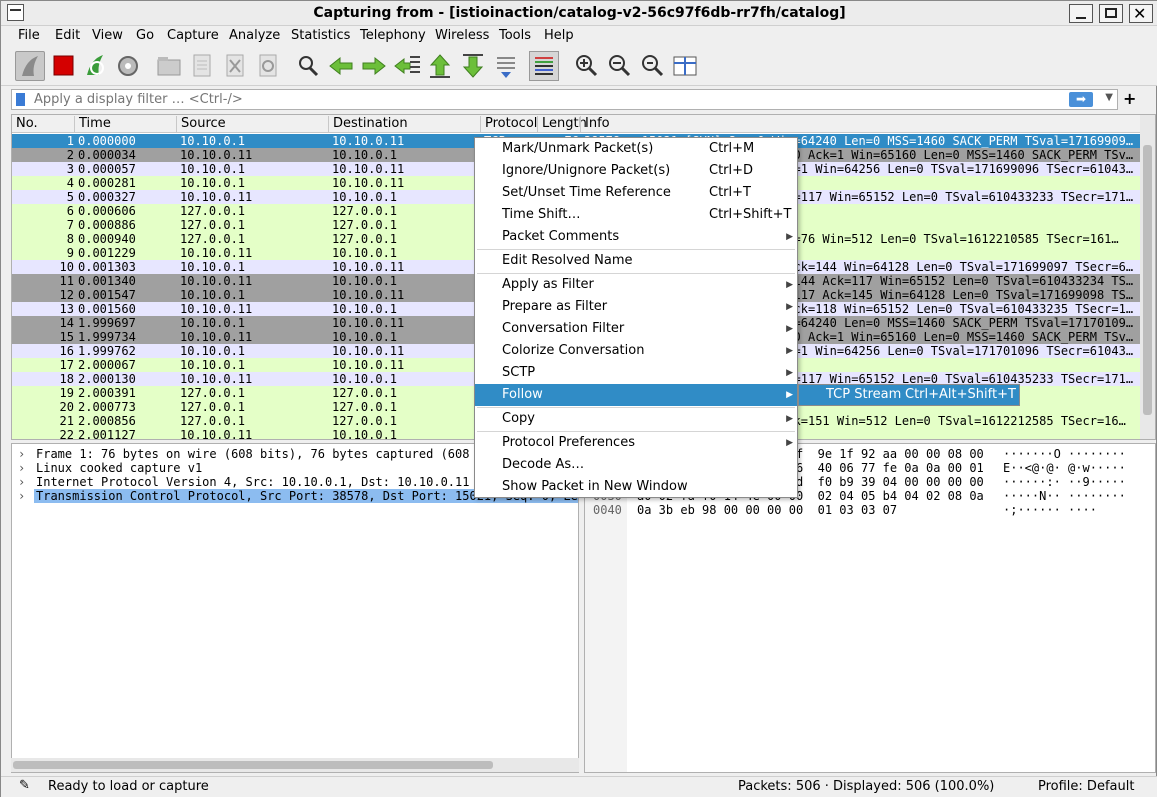 This screenshot has height=797, width=1157. What do you see at coordinates (586, 66) in the screenshot?
I see `zoom-in-icon` at bounding box center [586, 66].